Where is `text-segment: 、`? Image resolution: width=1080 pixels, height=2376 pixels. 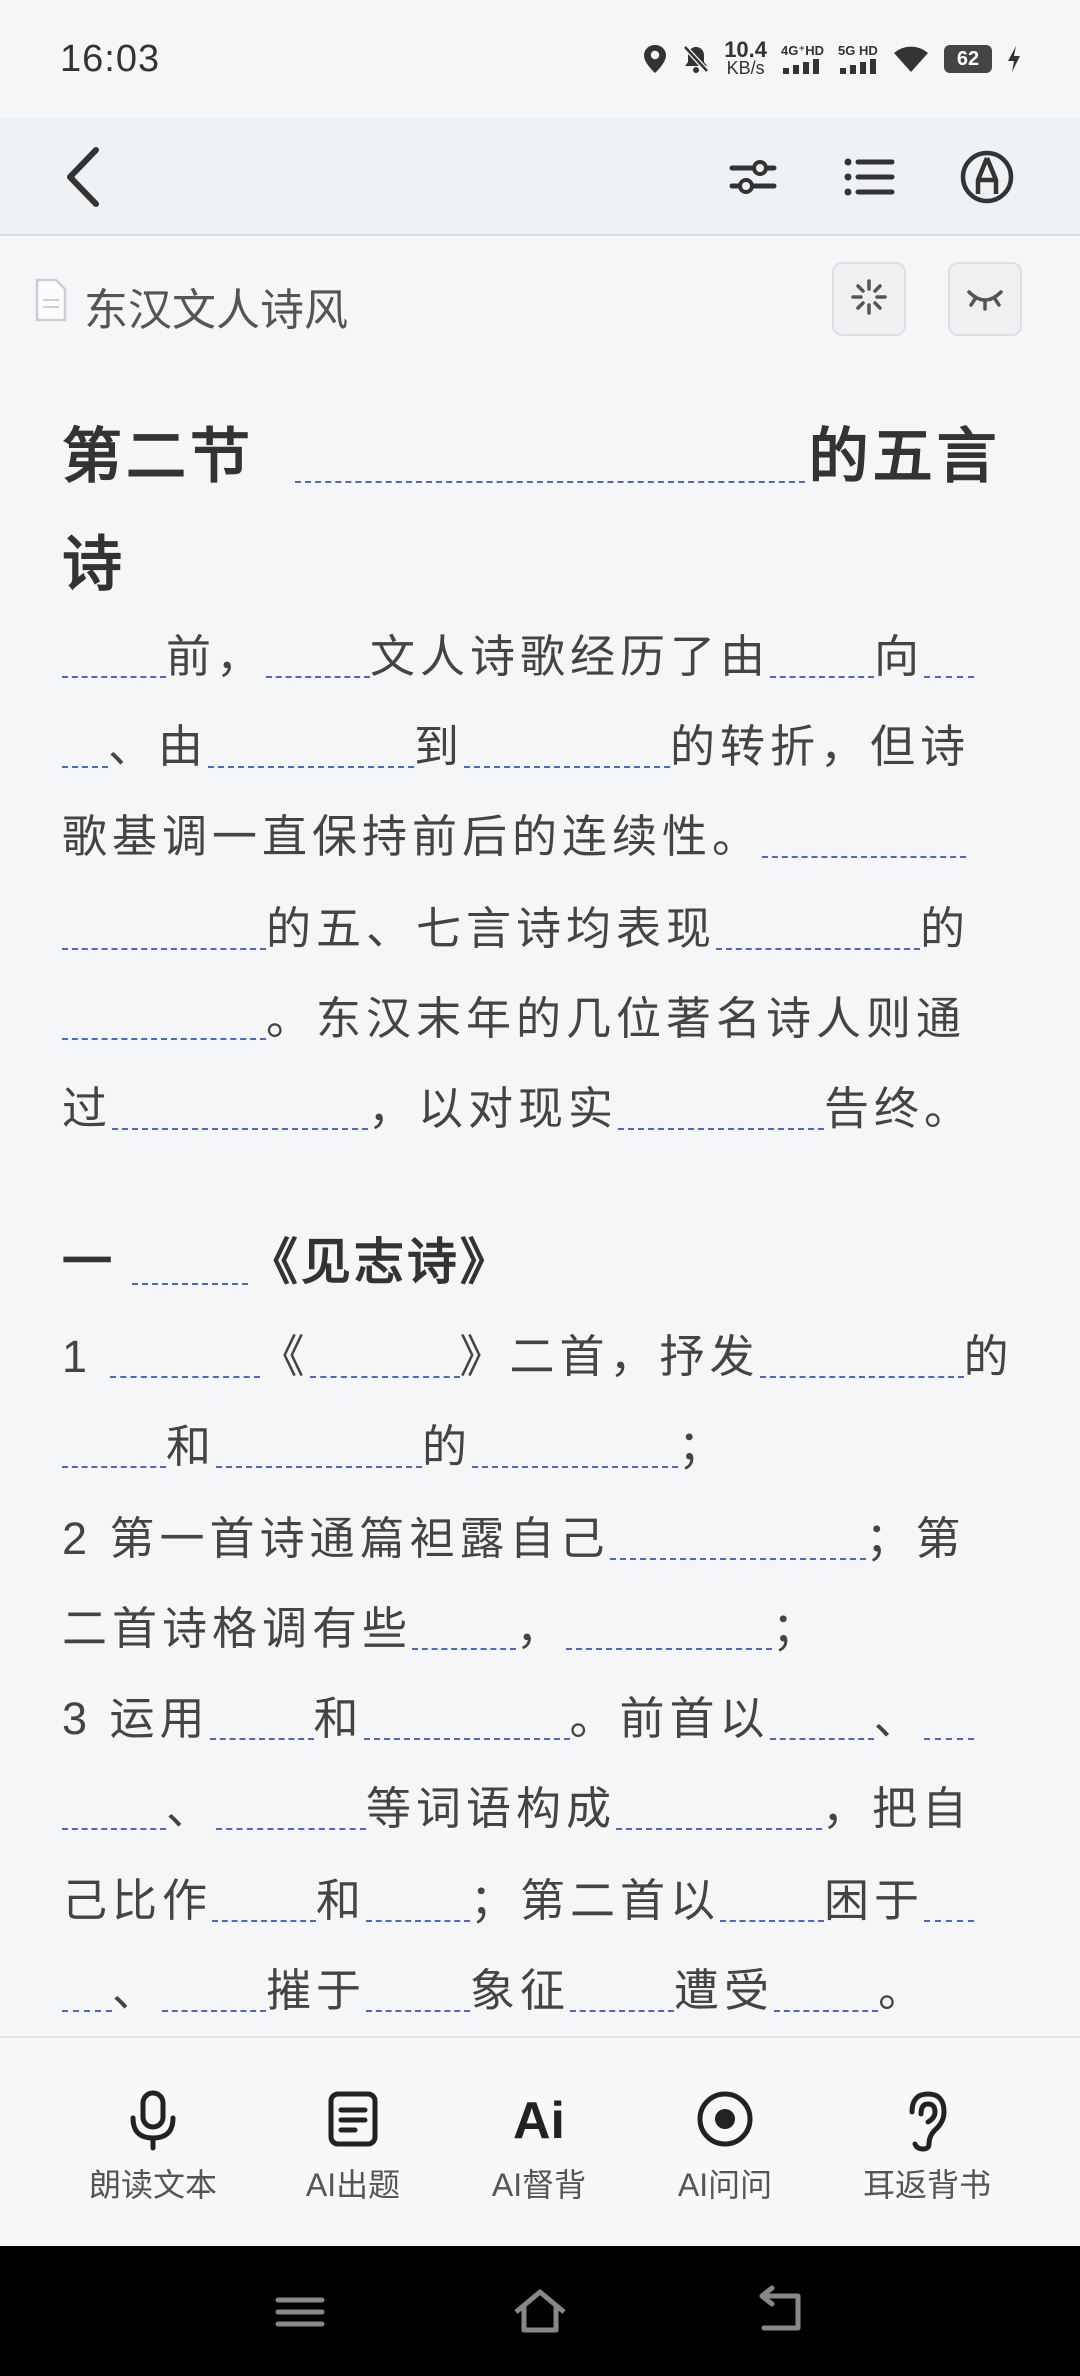 text-segment: 、 is located at coordinates (898, 1718).